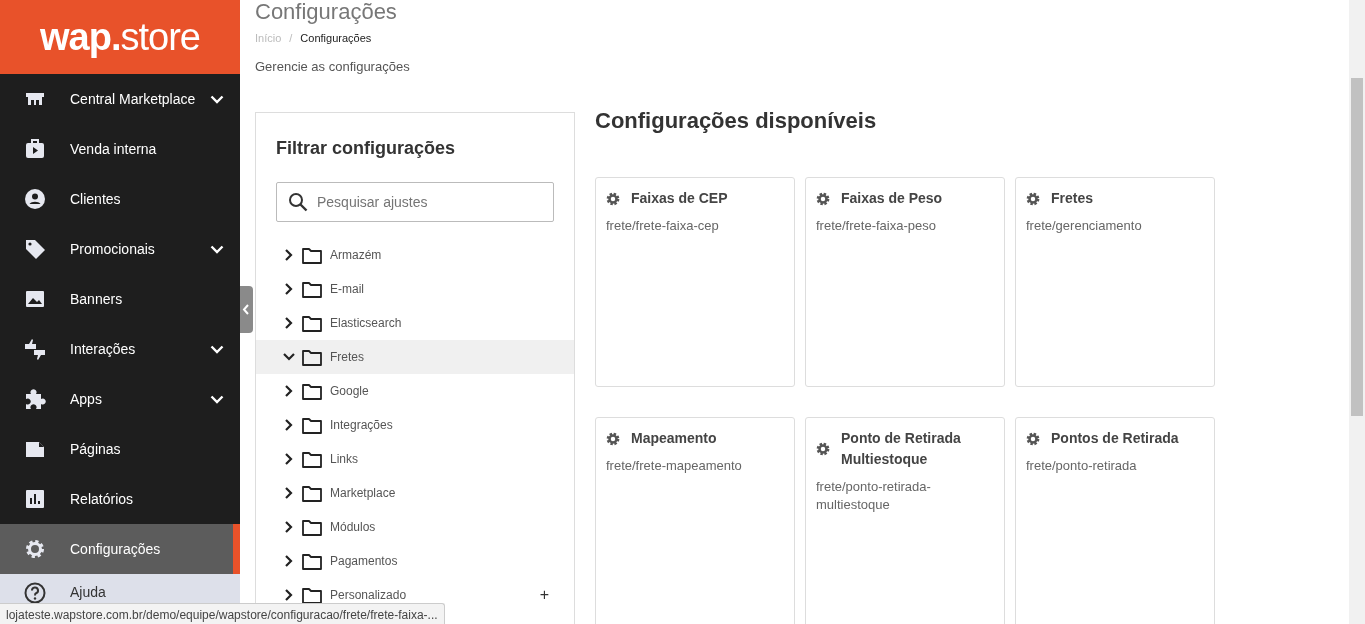  What do you see at coordinates (695, 282) in the screenshot?
I see `config-card: Faixas de CEP frete/frete-faixa-cep` at bounding box center [695, 282].